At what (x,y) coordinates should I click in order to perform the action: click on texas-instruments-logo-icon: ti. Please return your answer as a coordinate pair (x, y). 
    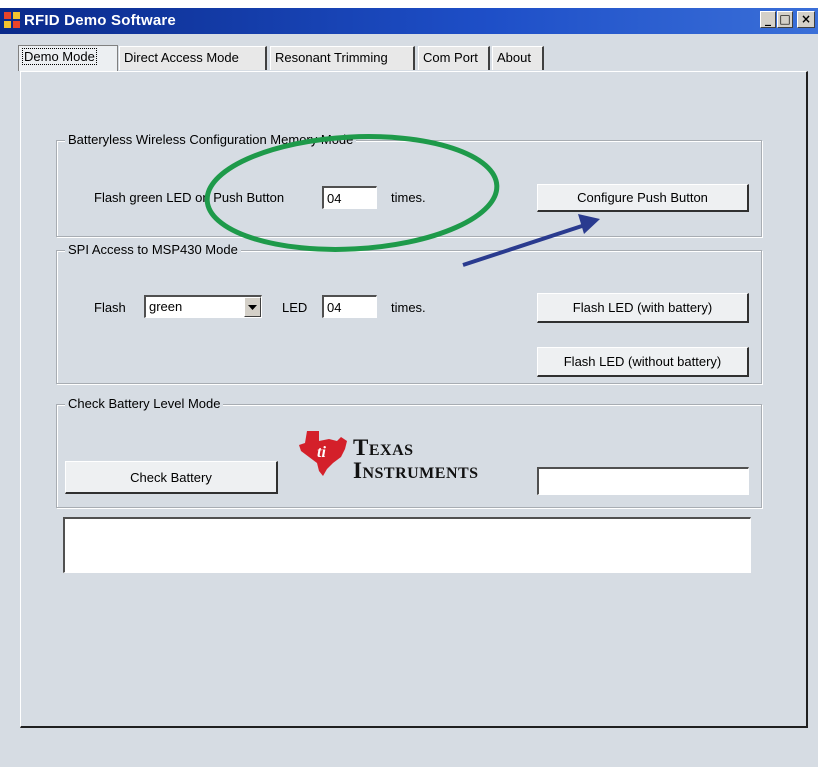
    Looking at the image, I should click on (323, 453).